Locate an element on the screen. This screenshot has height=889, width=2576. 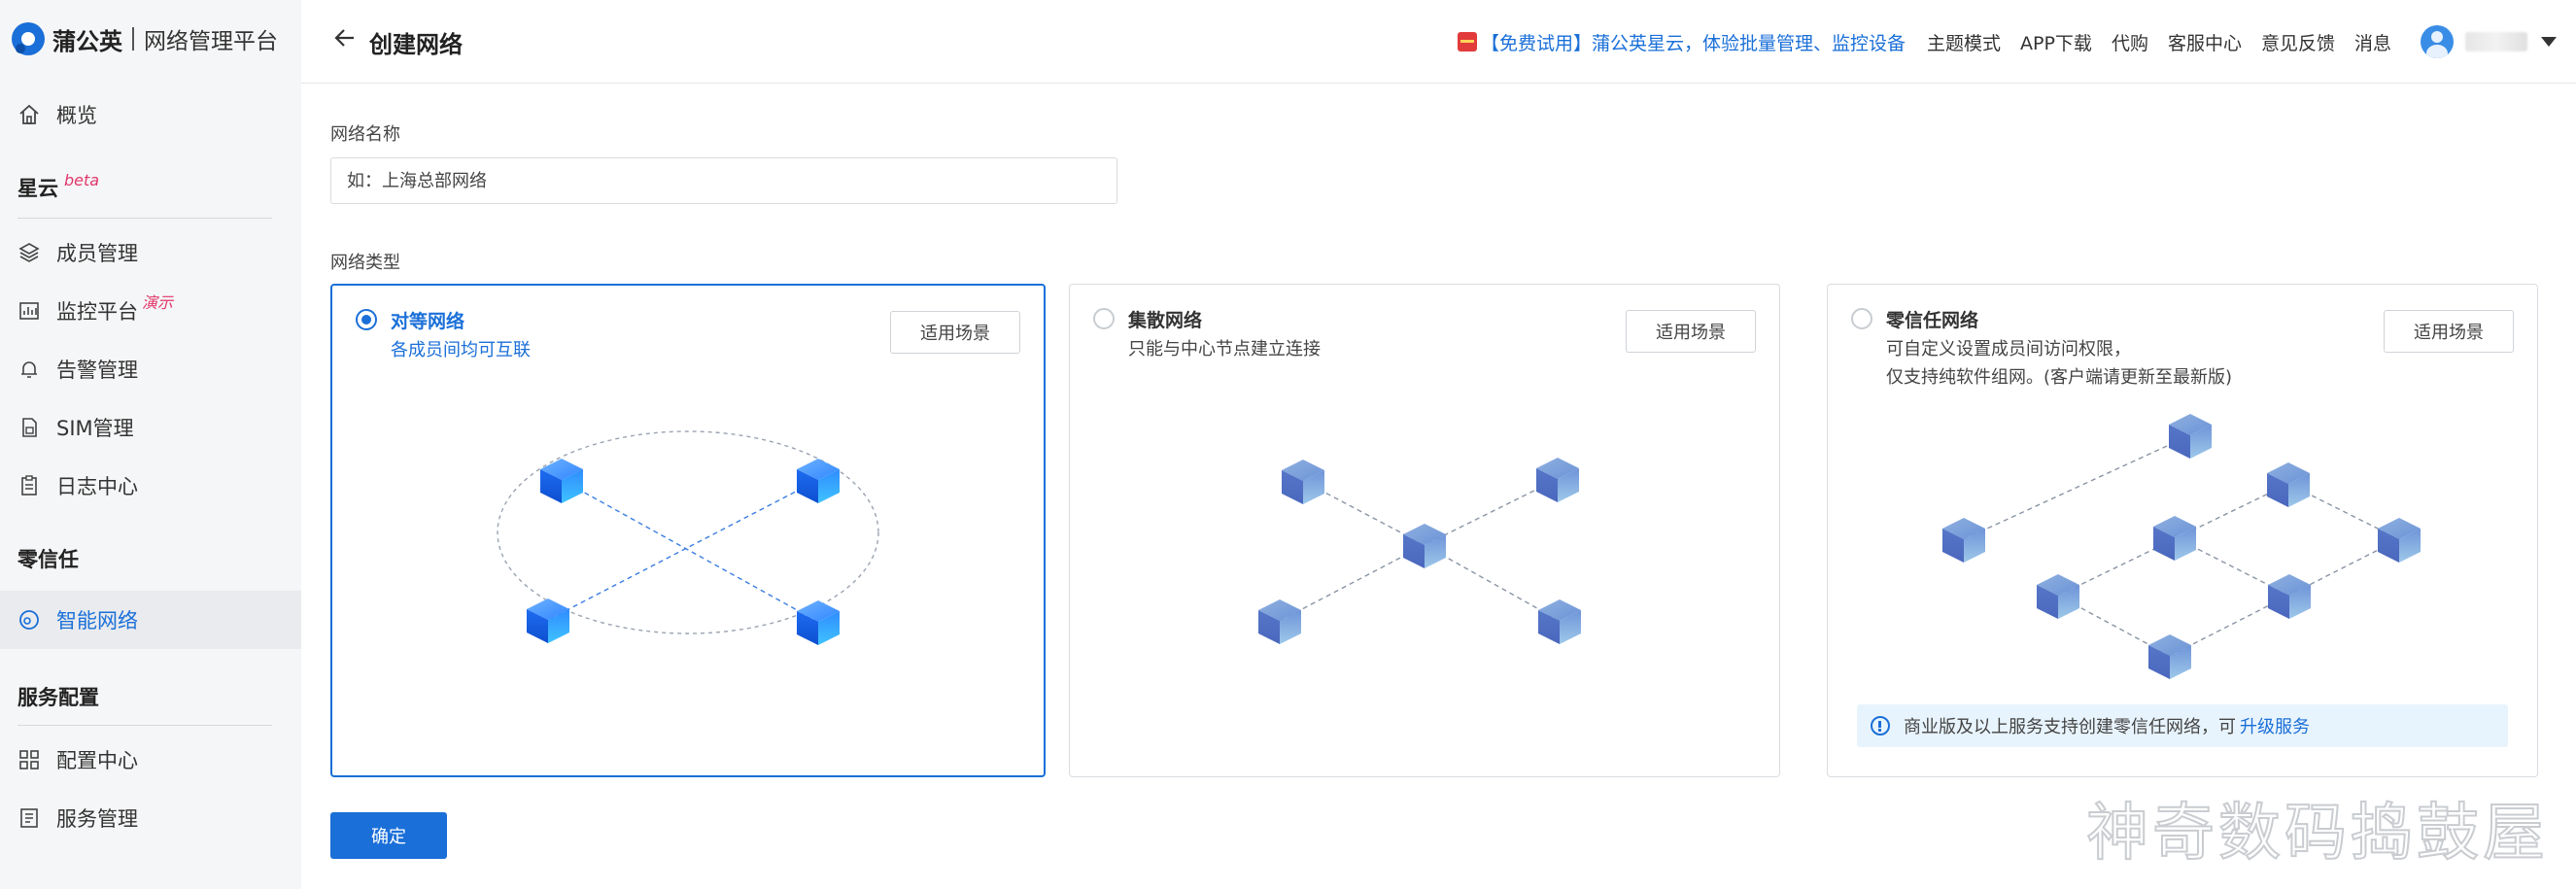
network-name-input is located at coordinates (723, 180).